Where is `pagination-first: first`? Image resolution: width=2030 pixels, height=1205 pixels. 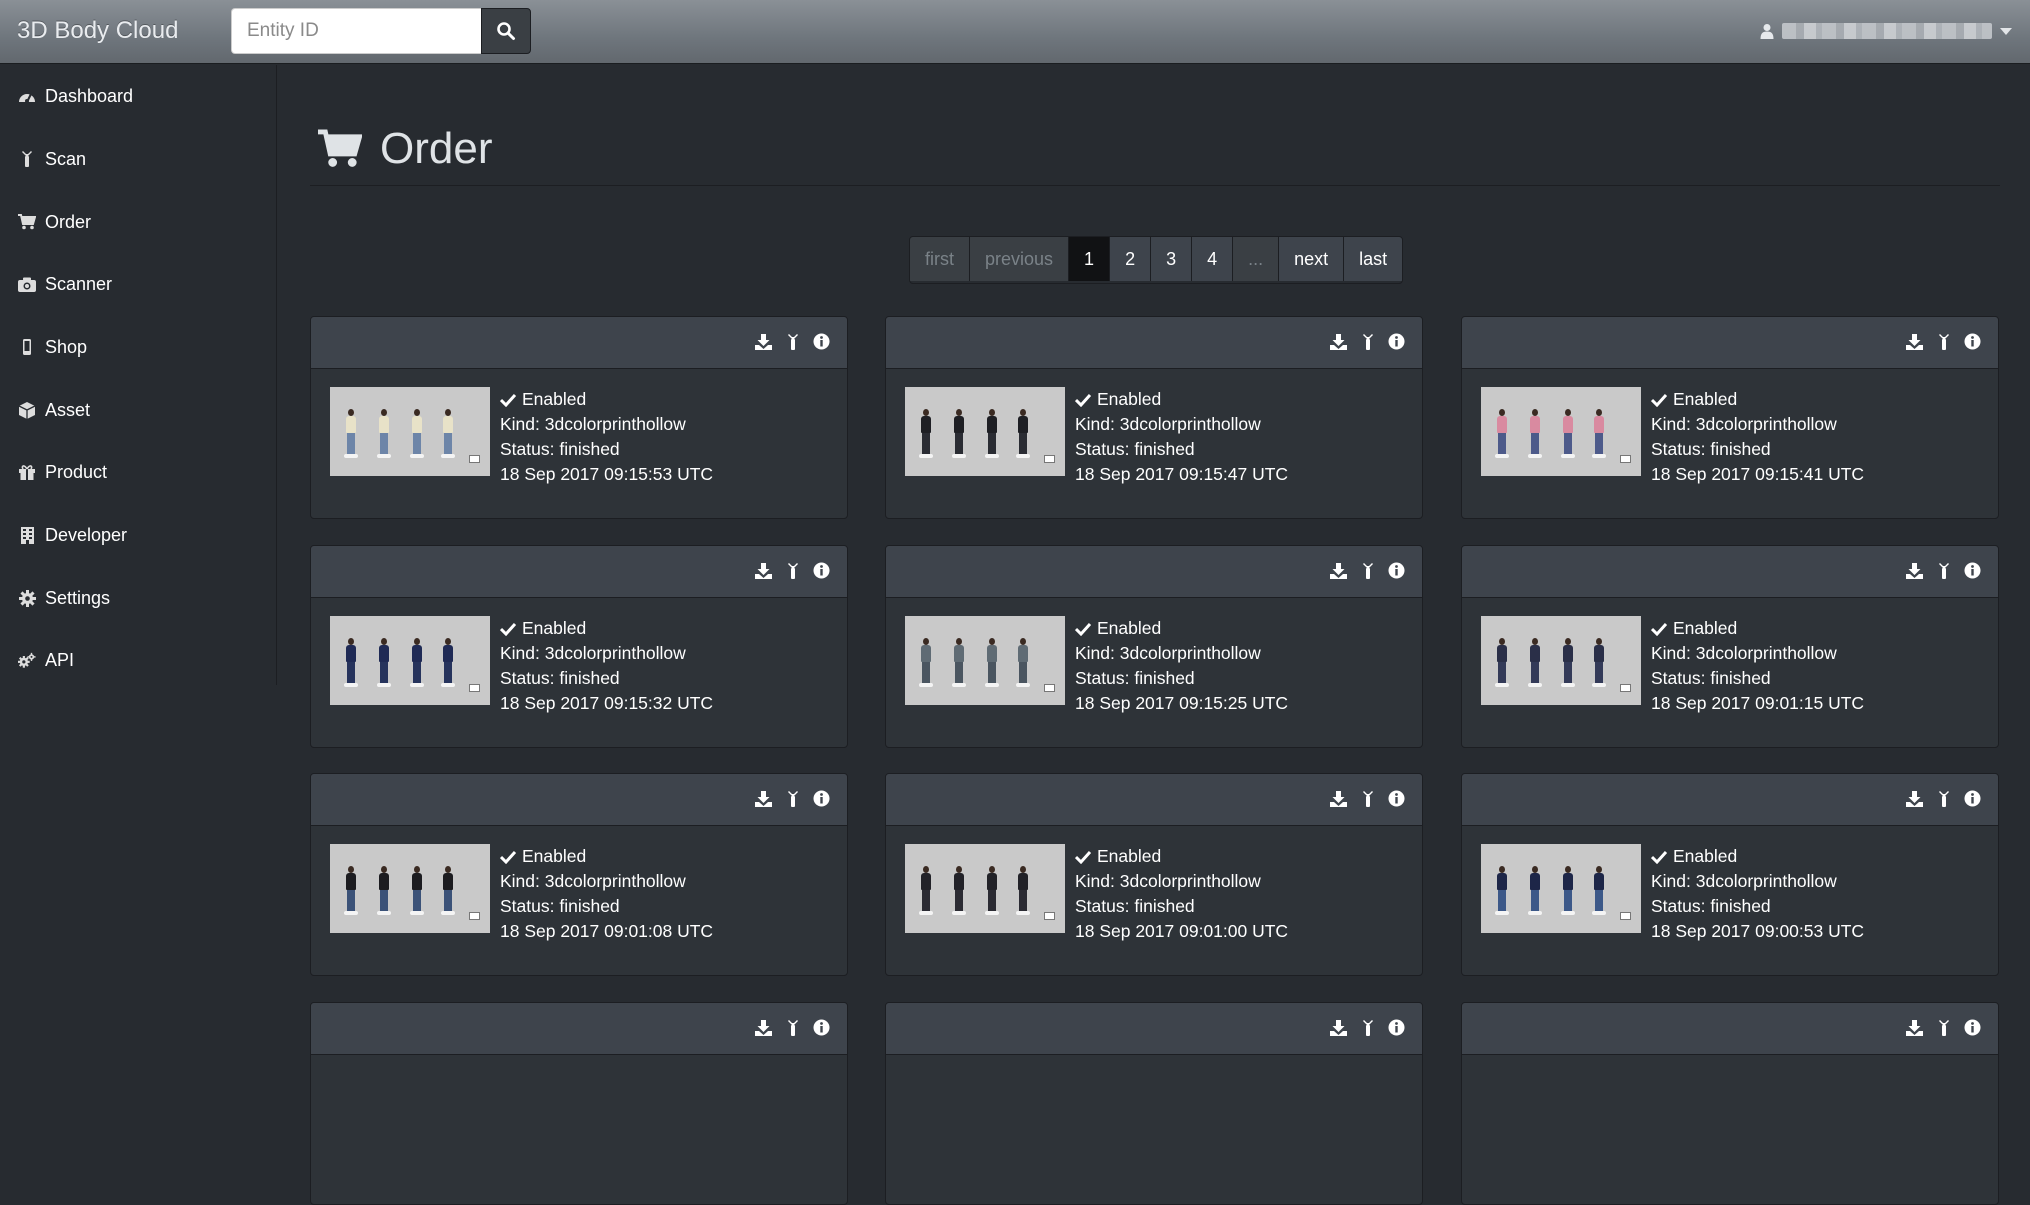
pagination-first: first is located at coordinates (940, 259).